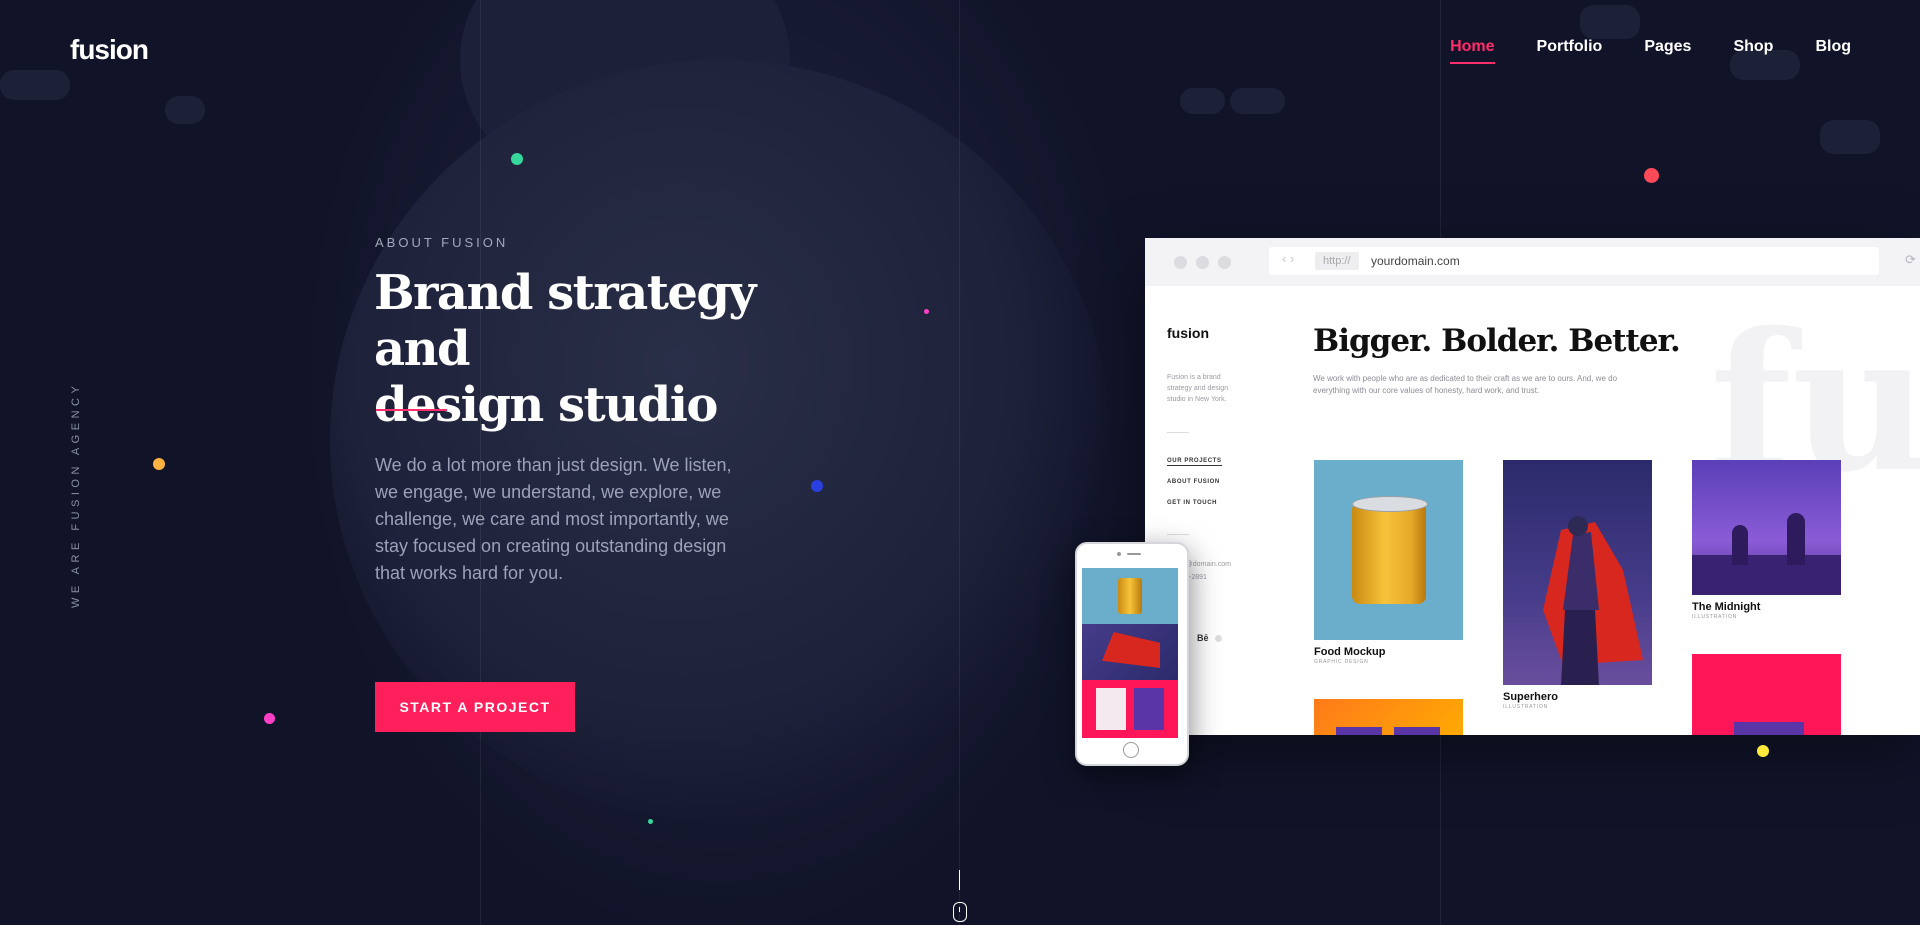 The width and height of the screenshot is (1920, 925). Describe the element at coordinates (1130, 709) in the screenshot. I see `phone-thumb-pink` at that location.